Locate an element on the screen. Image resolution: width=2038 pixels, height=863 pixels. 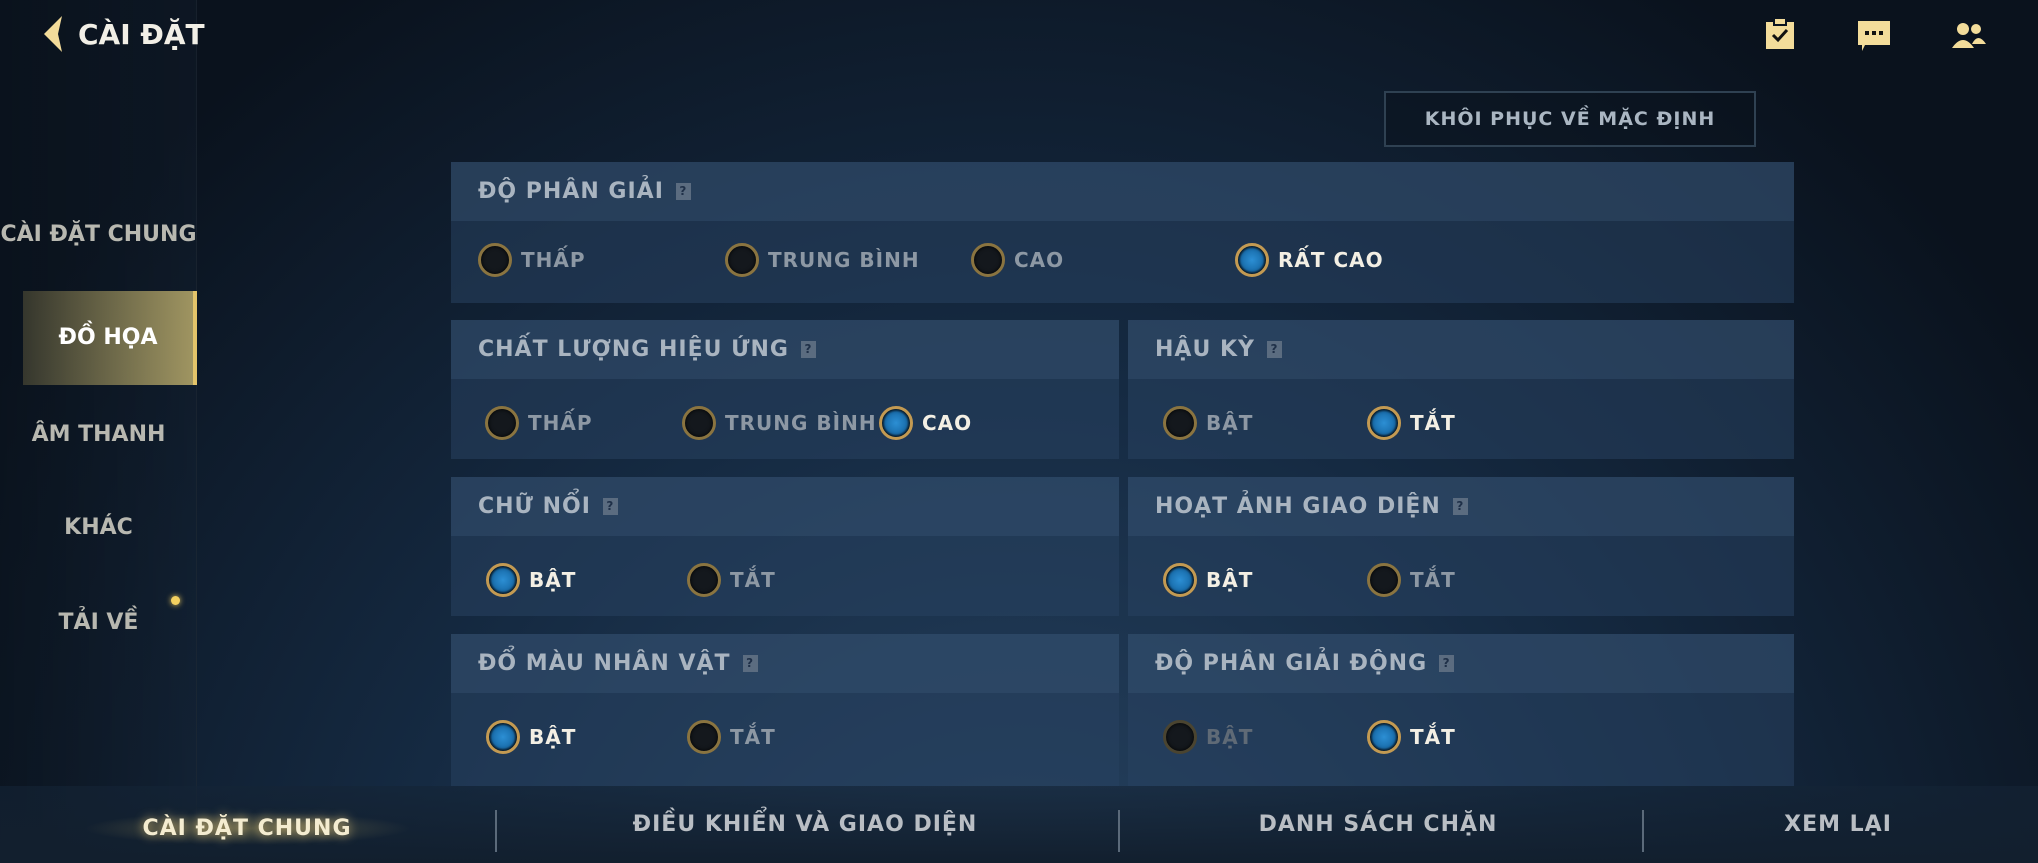
sidebar-item-general: CÀI ĐẶT CHUNG is located at coordinates (98, 235).